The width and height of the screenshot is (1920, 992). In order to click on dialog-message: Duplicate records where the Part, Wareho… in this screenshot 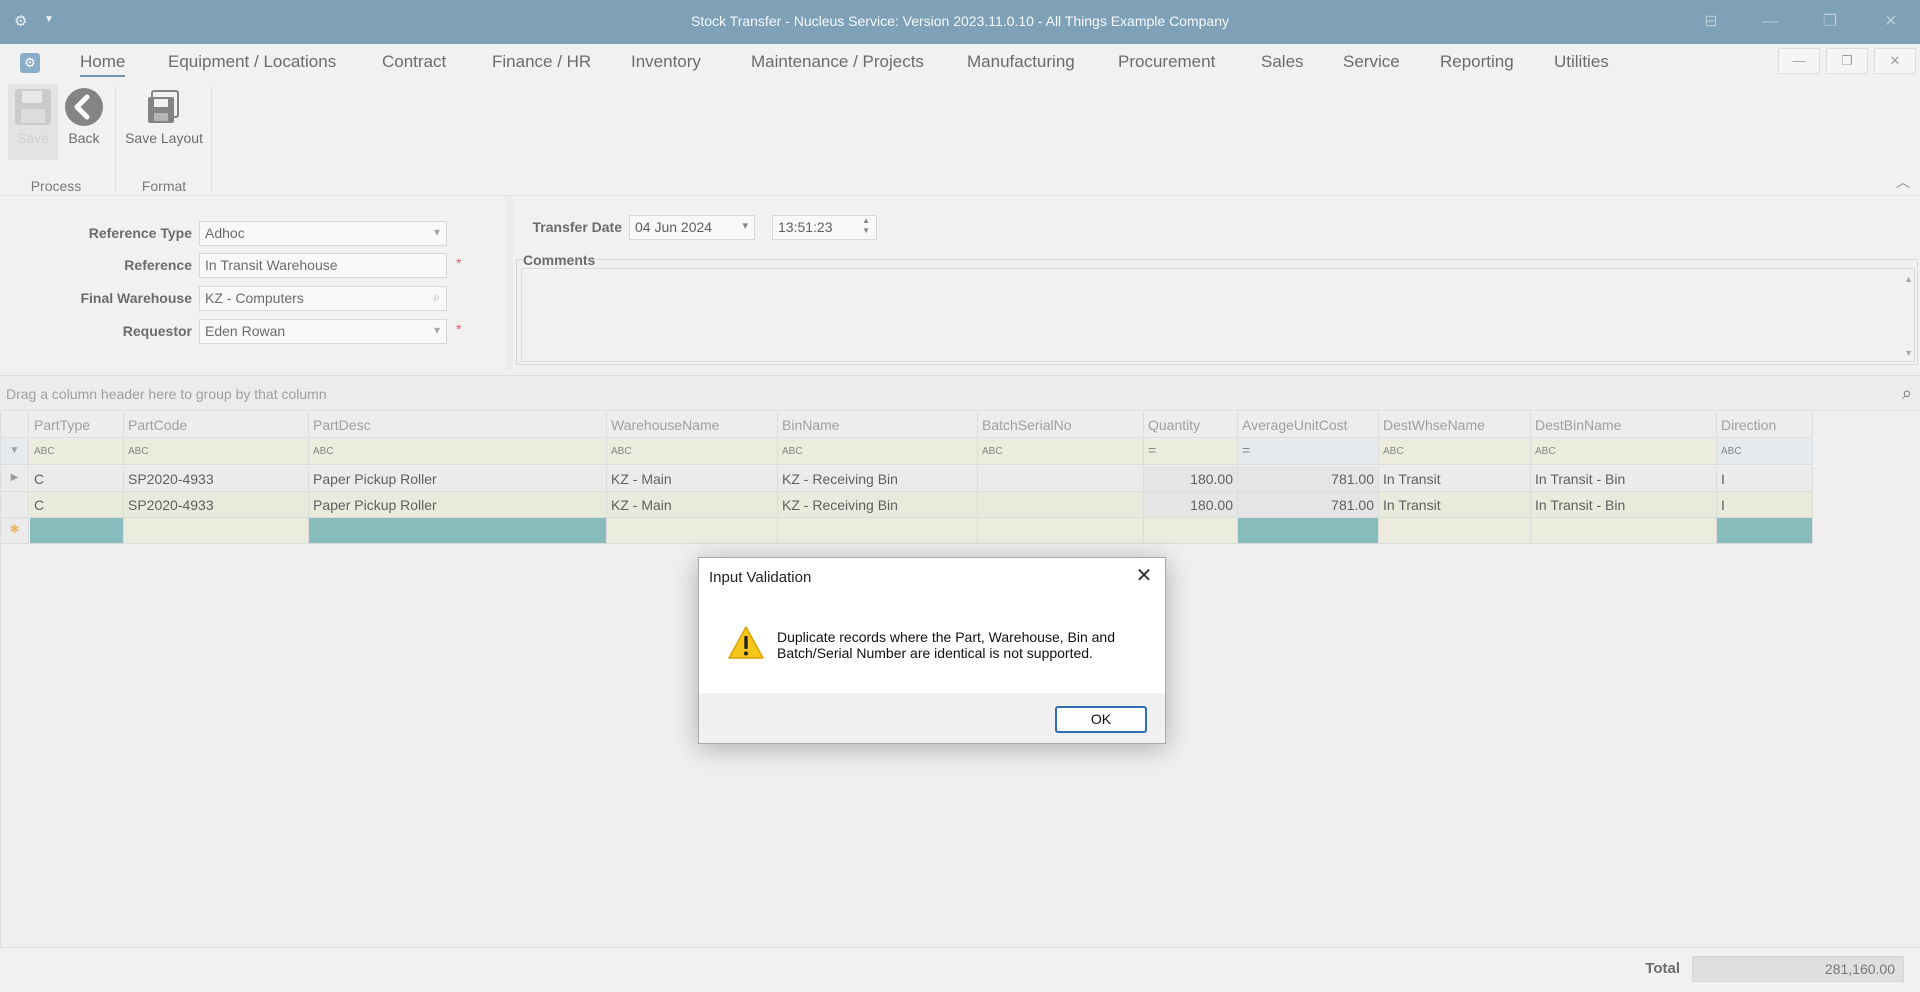, I will do `click(946, 645)`.